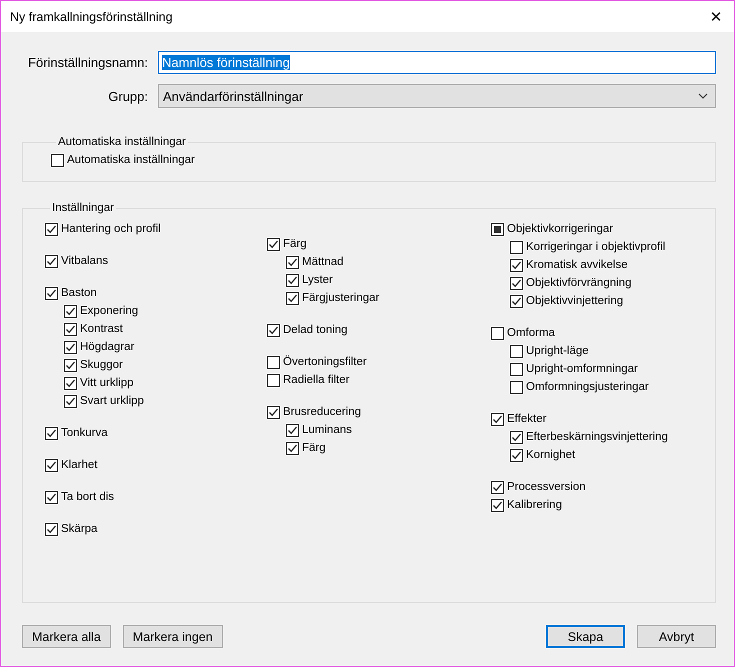 Image resolution: width=735 pixels, height=667 pixels. I want to click on checkbox-label: Högdagrar, so click(107, 347).